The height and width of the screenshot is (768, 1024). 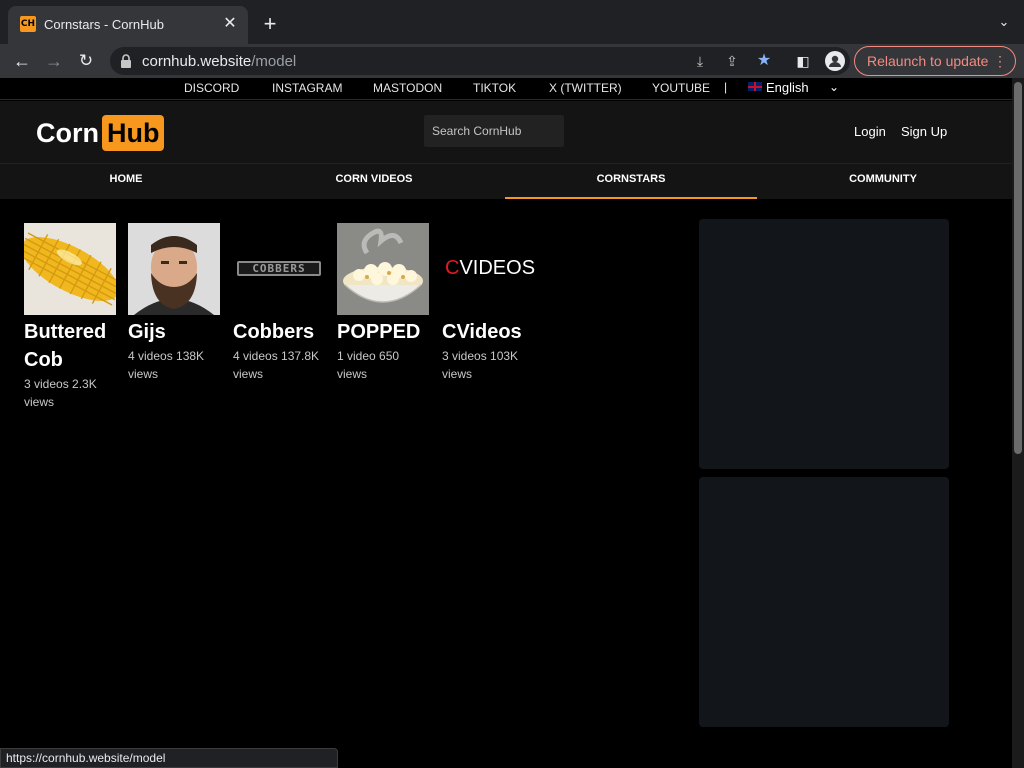 I want to click on cornstar-card: Gijs 4 videos 138K views, so click(x=175, y=303).